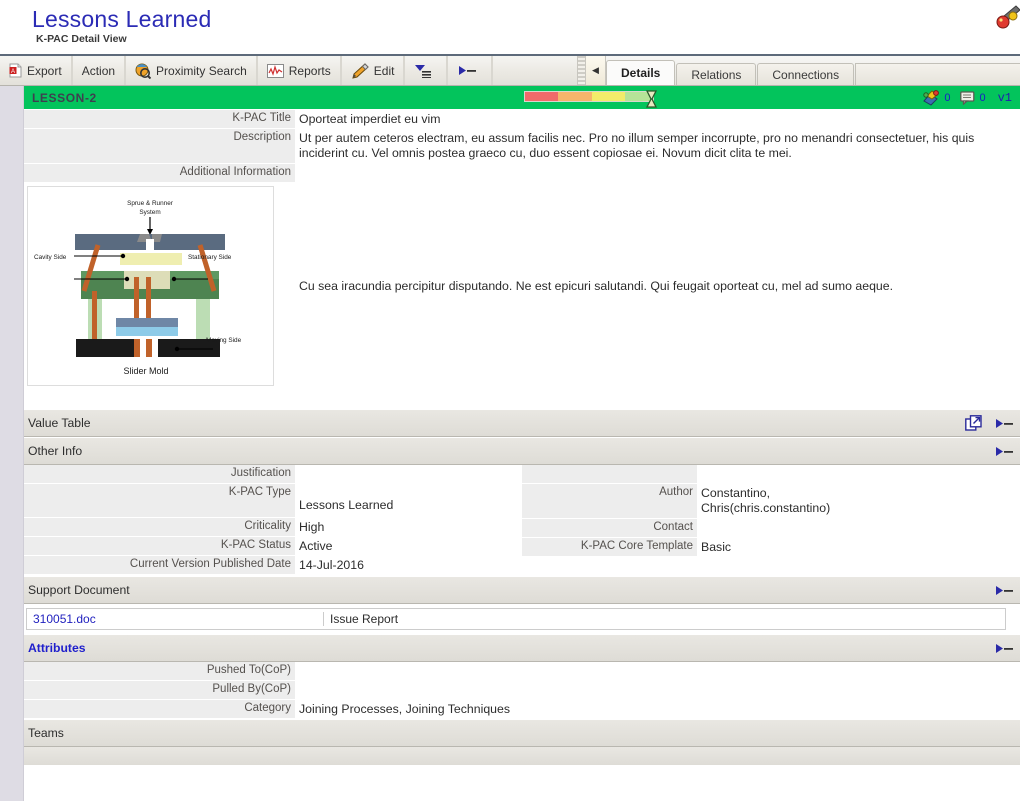 Image resolution: width=1020 pixels, height=801 pixels. I want to click on field-label-published-date: Current Version Published Date, so click(159, 565).